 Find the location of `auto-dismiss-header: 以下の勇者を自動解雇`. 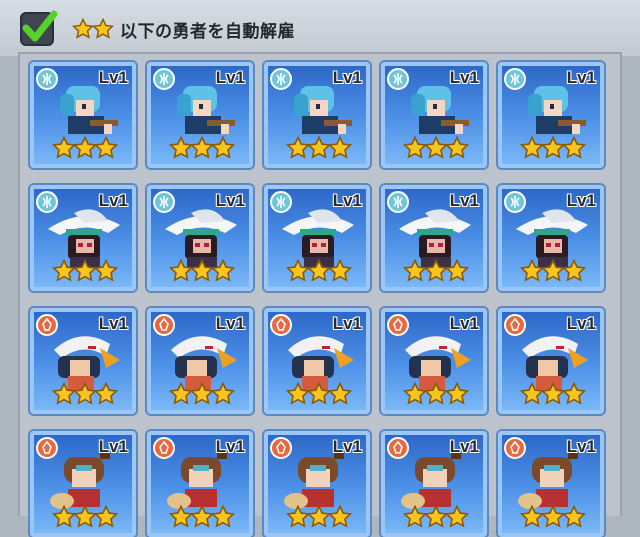

auto-dismiss-header: 以下の勇者を自動解雇 is located at coordinates (320, 28).